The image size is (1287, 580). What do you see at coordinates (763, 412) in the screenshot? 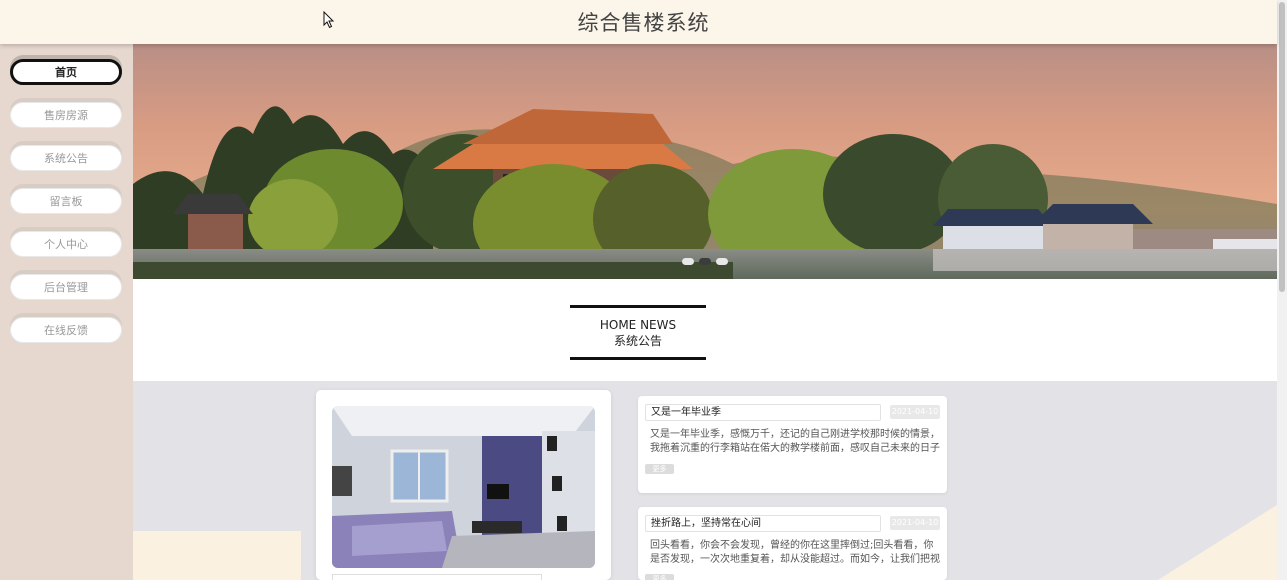
I see `news-item-title: 又是一年毕业季` at bounding box center [763, 412].